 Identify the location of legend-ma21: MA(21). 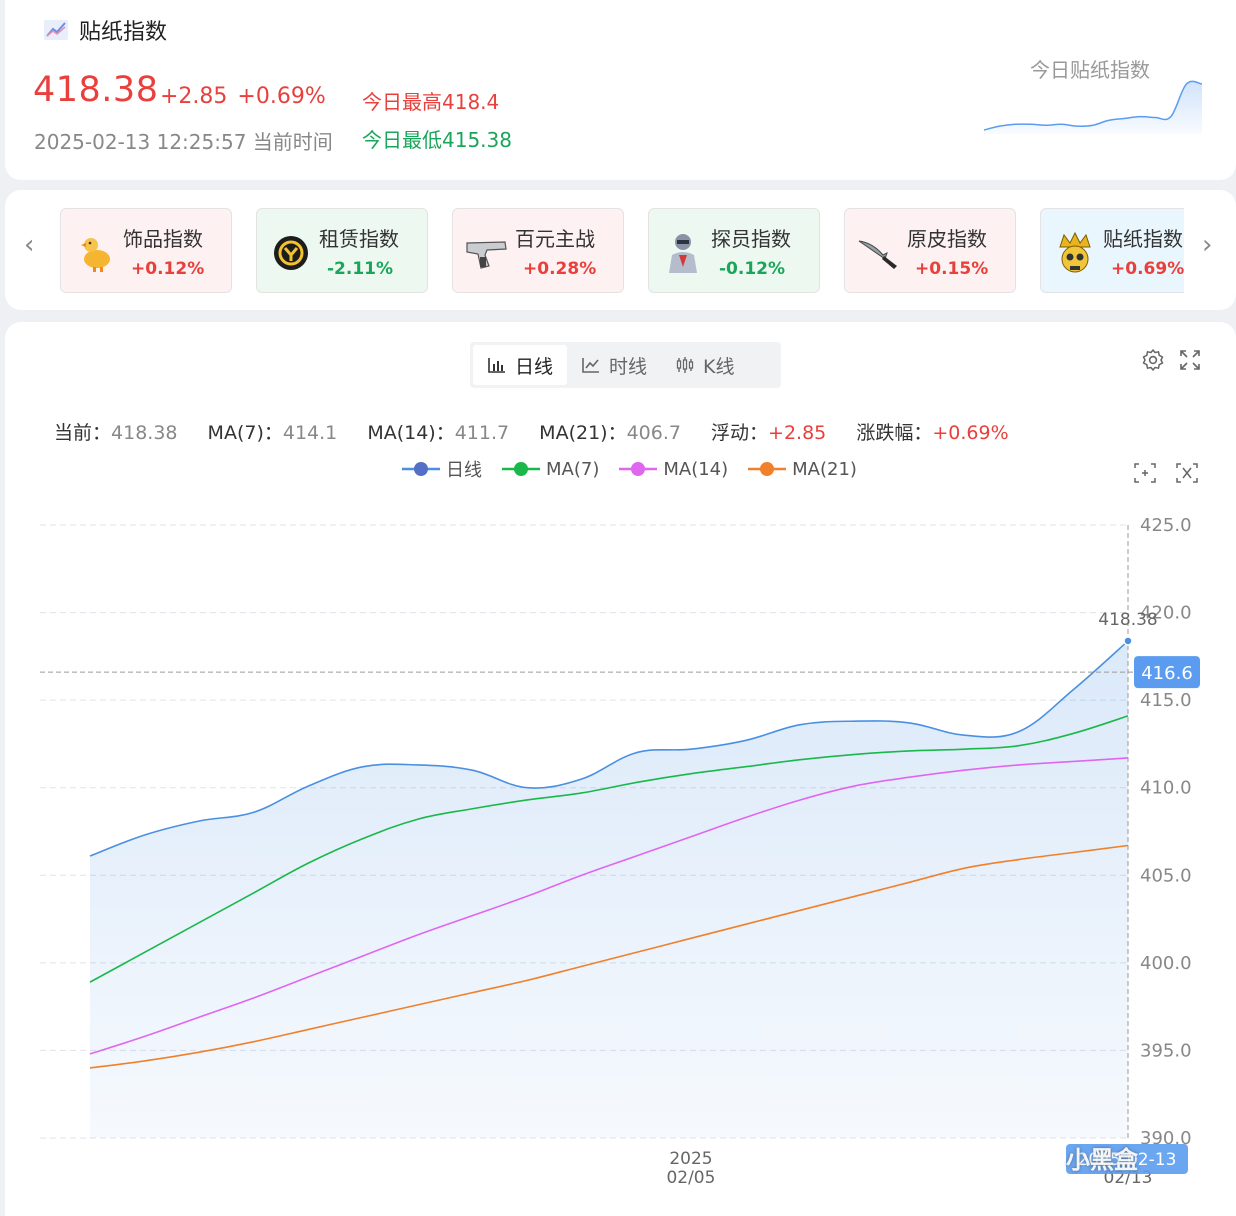
(802, 469).